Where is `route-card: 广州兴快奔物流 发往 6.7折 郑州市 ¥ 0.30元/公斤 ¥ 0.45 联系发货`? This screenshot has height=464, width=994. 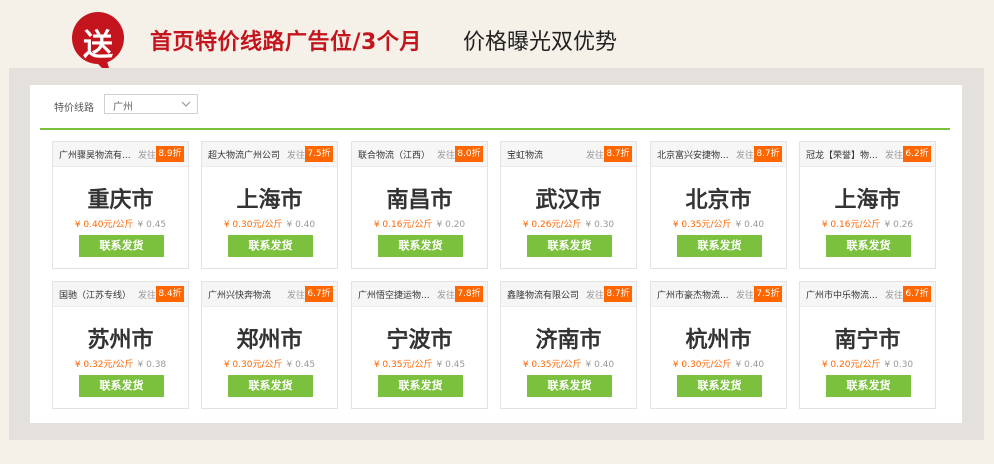
route-card: 广州兴快奔物流 发往 6.7折 郑州市 ¥ 0.30元/公斤 ¥ 0.45 联系发货 is located at coordinates (269, 345).